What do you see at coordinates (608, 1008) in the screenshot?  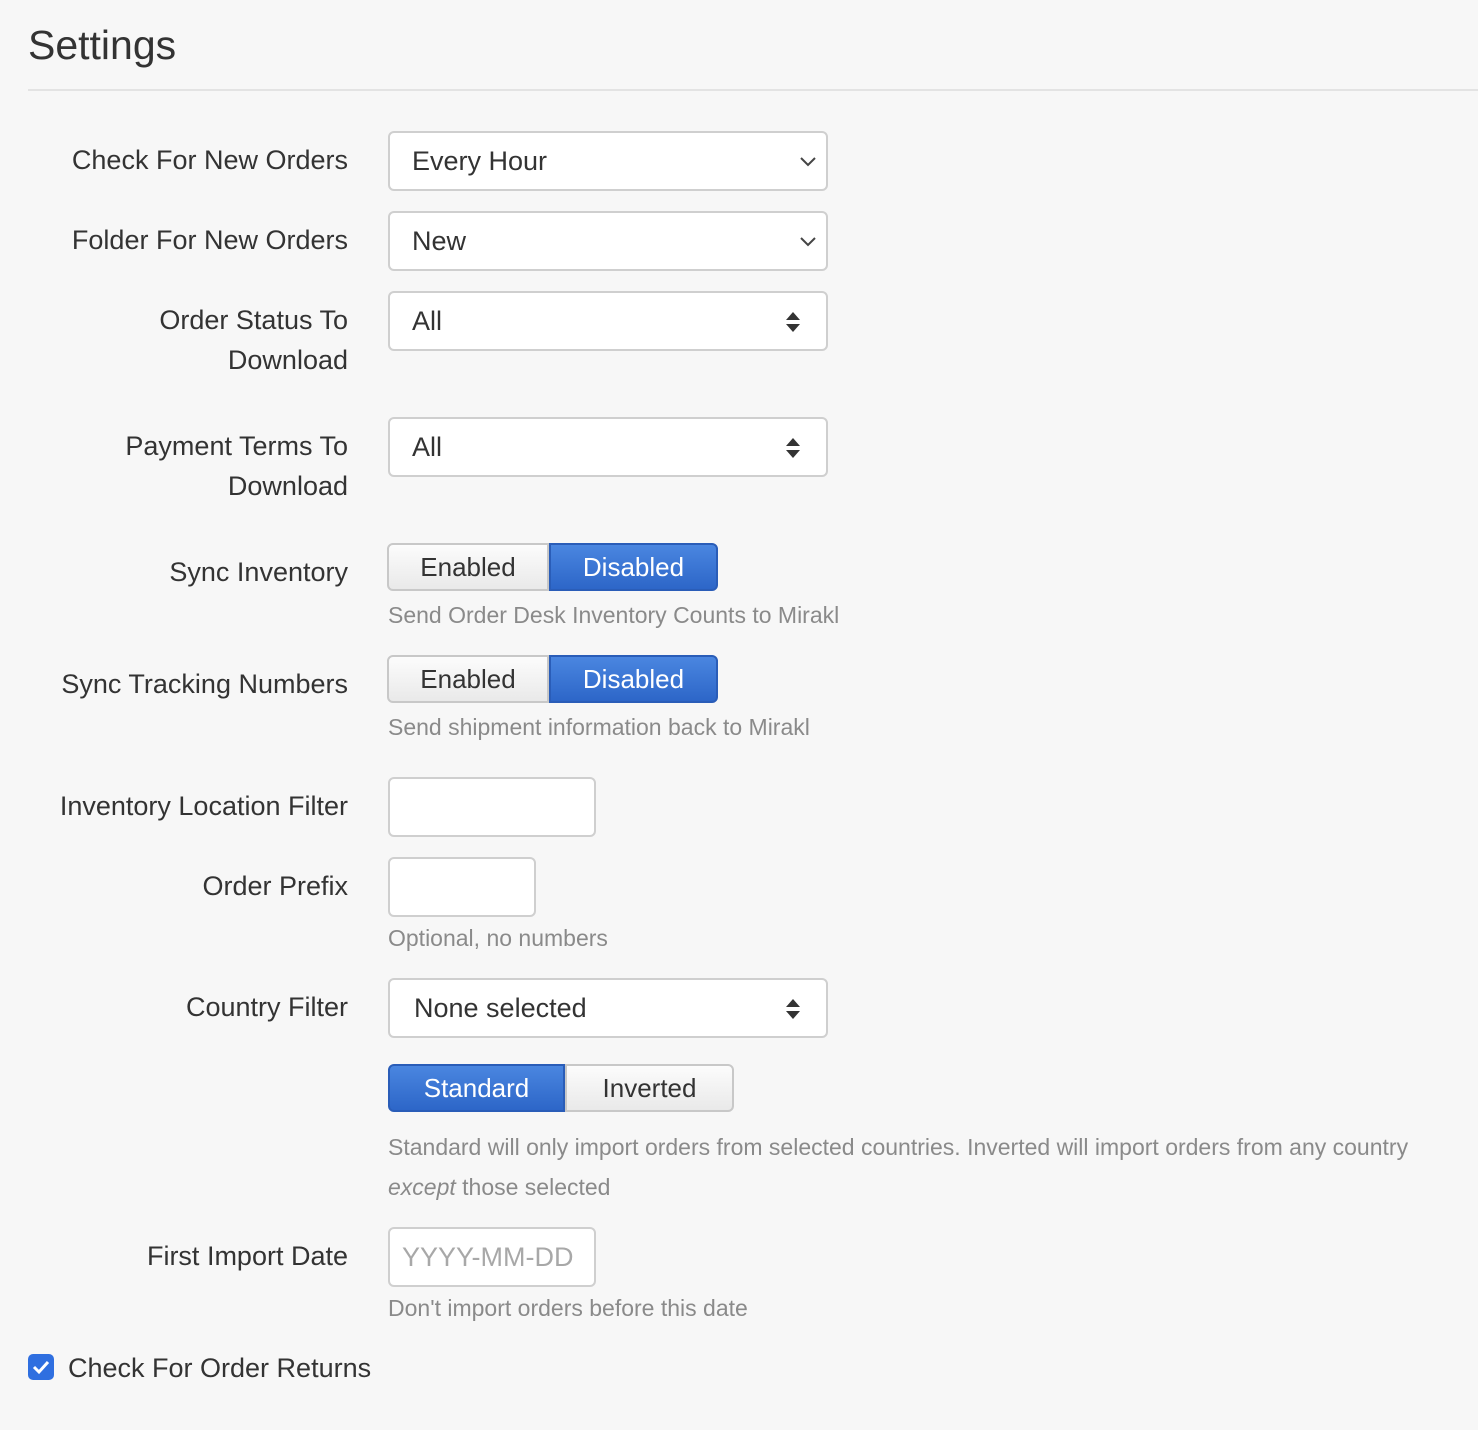 I see `country-filter-select: None selected` at bounding box center [608, 1008].